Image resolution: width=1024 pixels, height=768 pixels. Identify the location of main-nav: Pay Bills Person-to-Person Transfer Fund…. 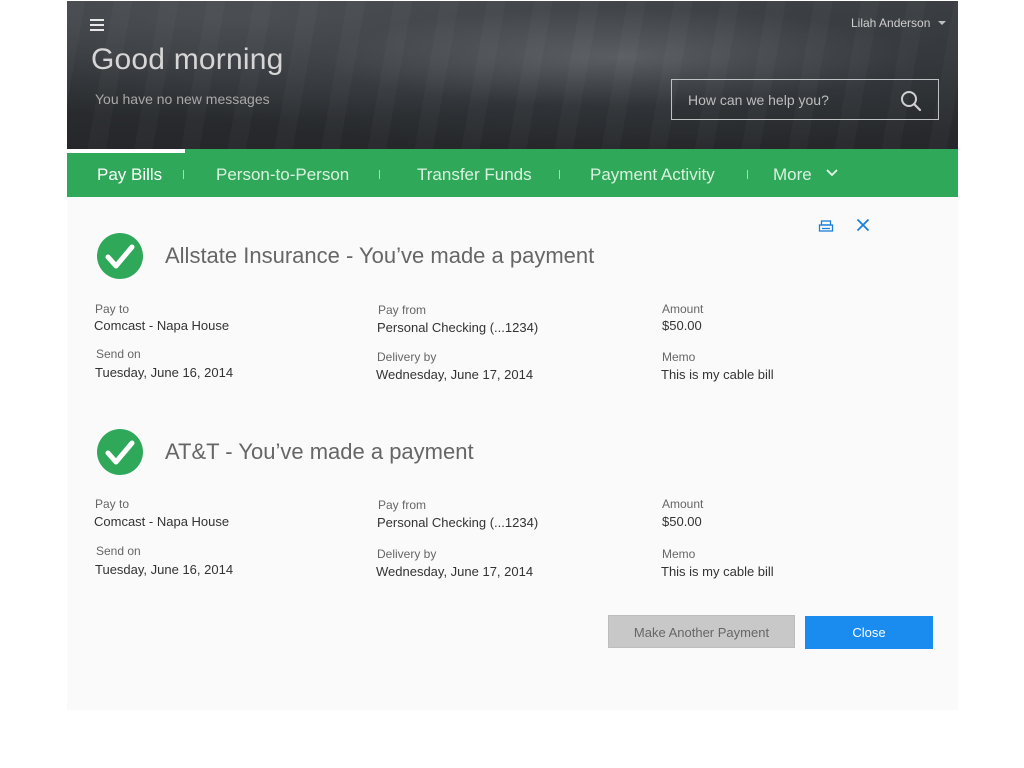
(512, 173).